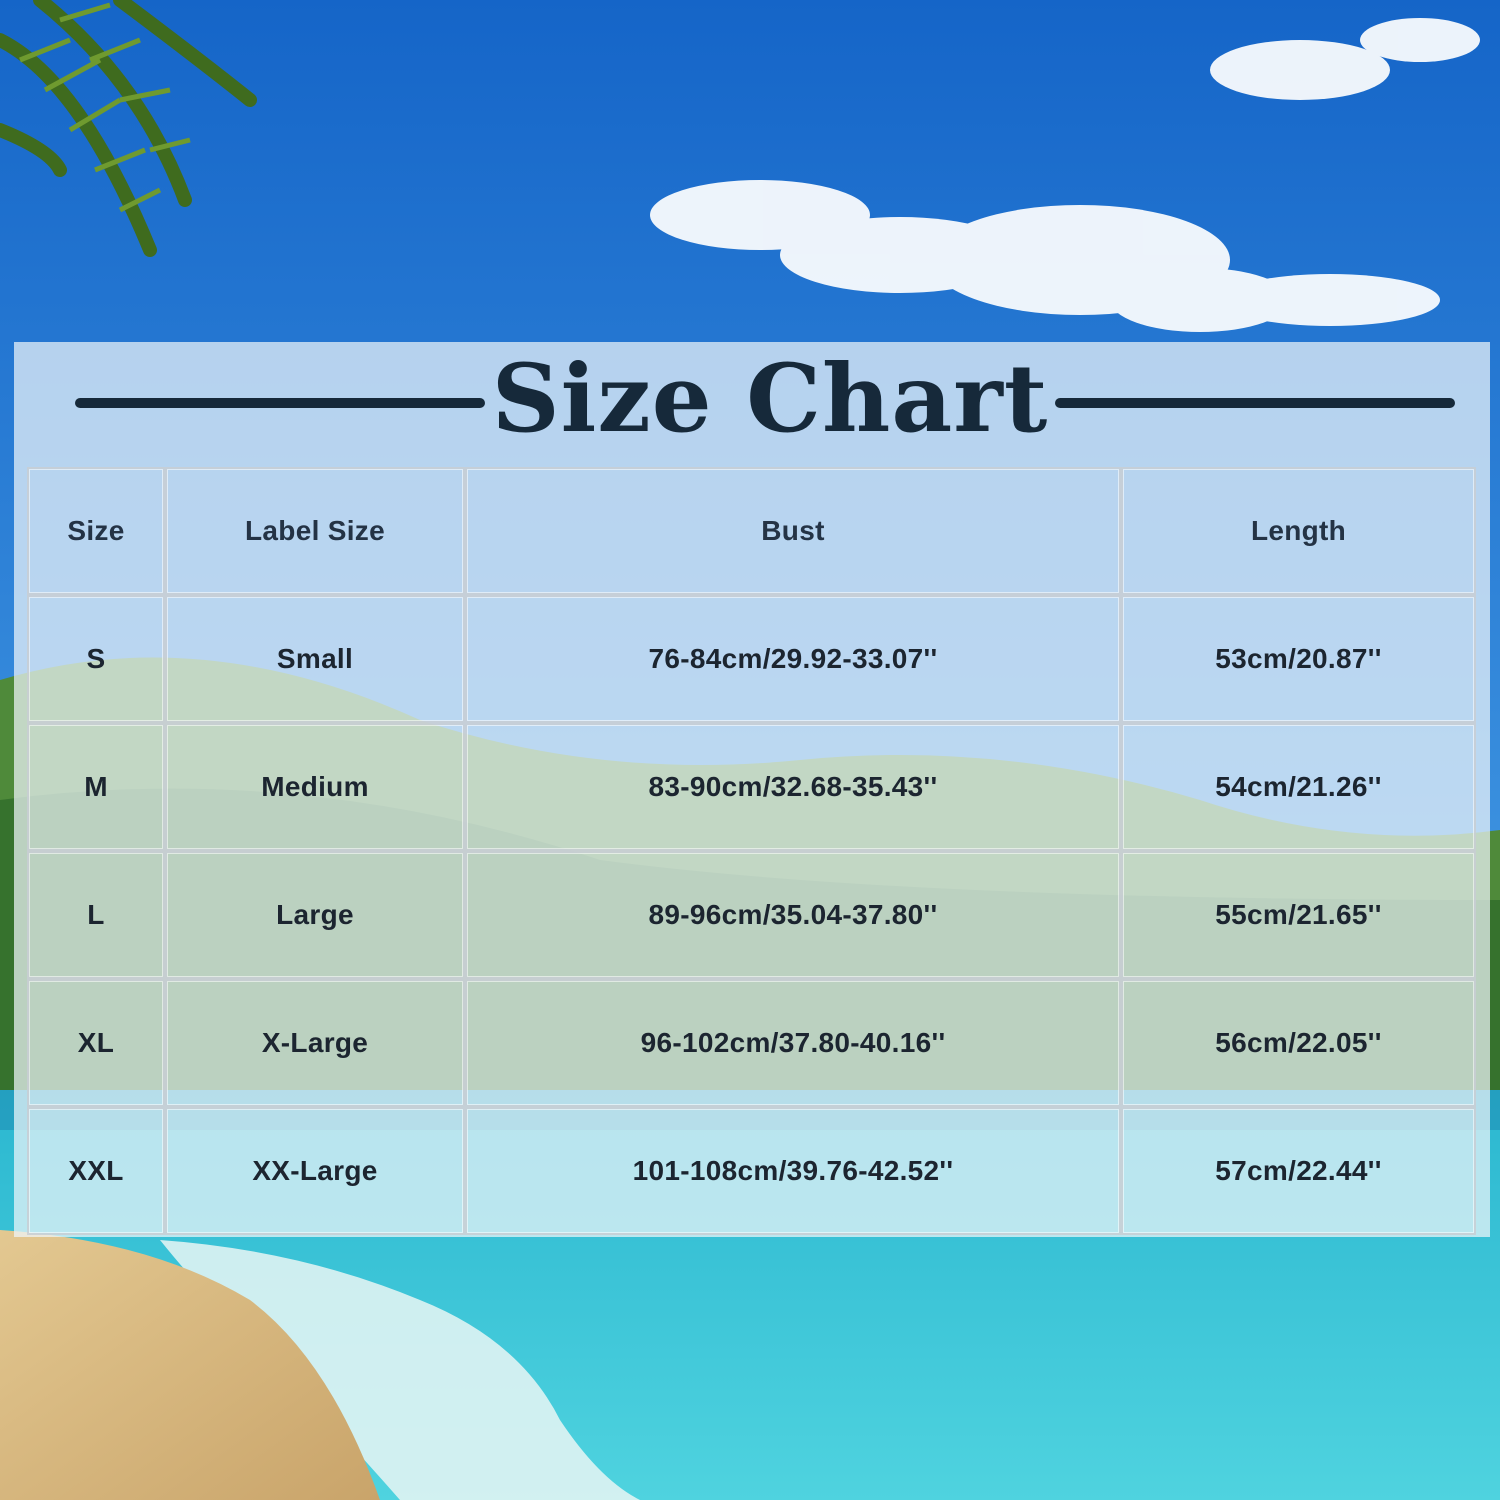  What do you see at coordinates (793, 915) in the screenshot?
I see `cell-bust: 89-96cm/35.04-37.80''` at bounding box center [793, 915].